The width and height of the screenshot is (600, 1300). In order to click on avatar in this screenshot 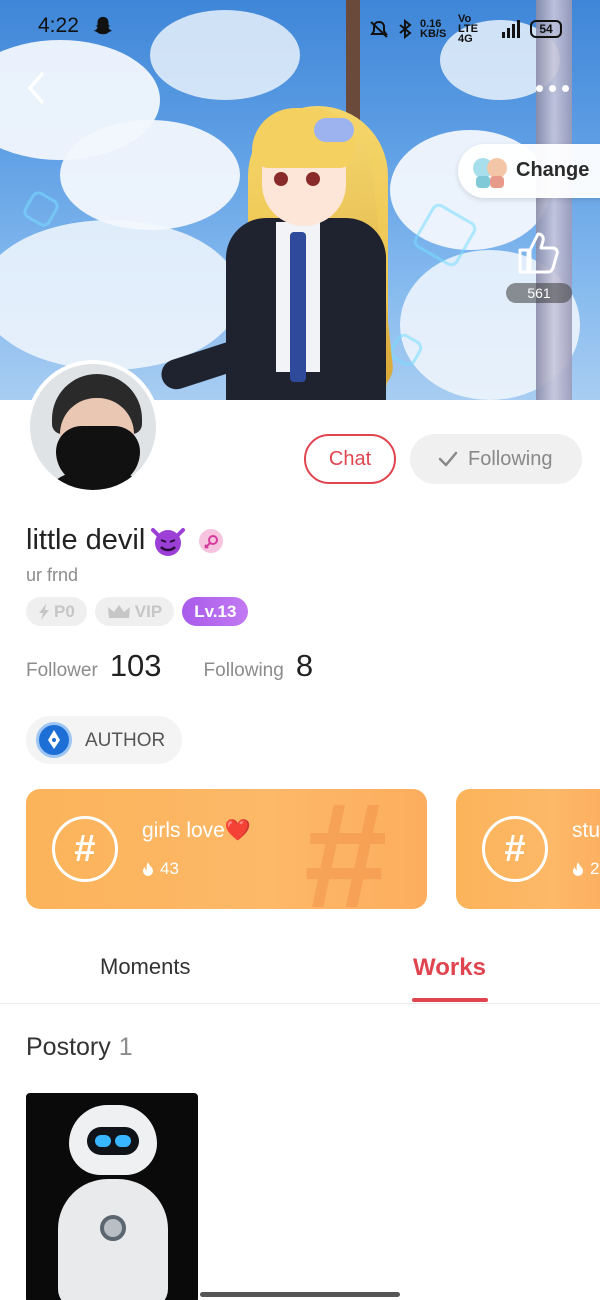, I will do `click(93, 427)`.